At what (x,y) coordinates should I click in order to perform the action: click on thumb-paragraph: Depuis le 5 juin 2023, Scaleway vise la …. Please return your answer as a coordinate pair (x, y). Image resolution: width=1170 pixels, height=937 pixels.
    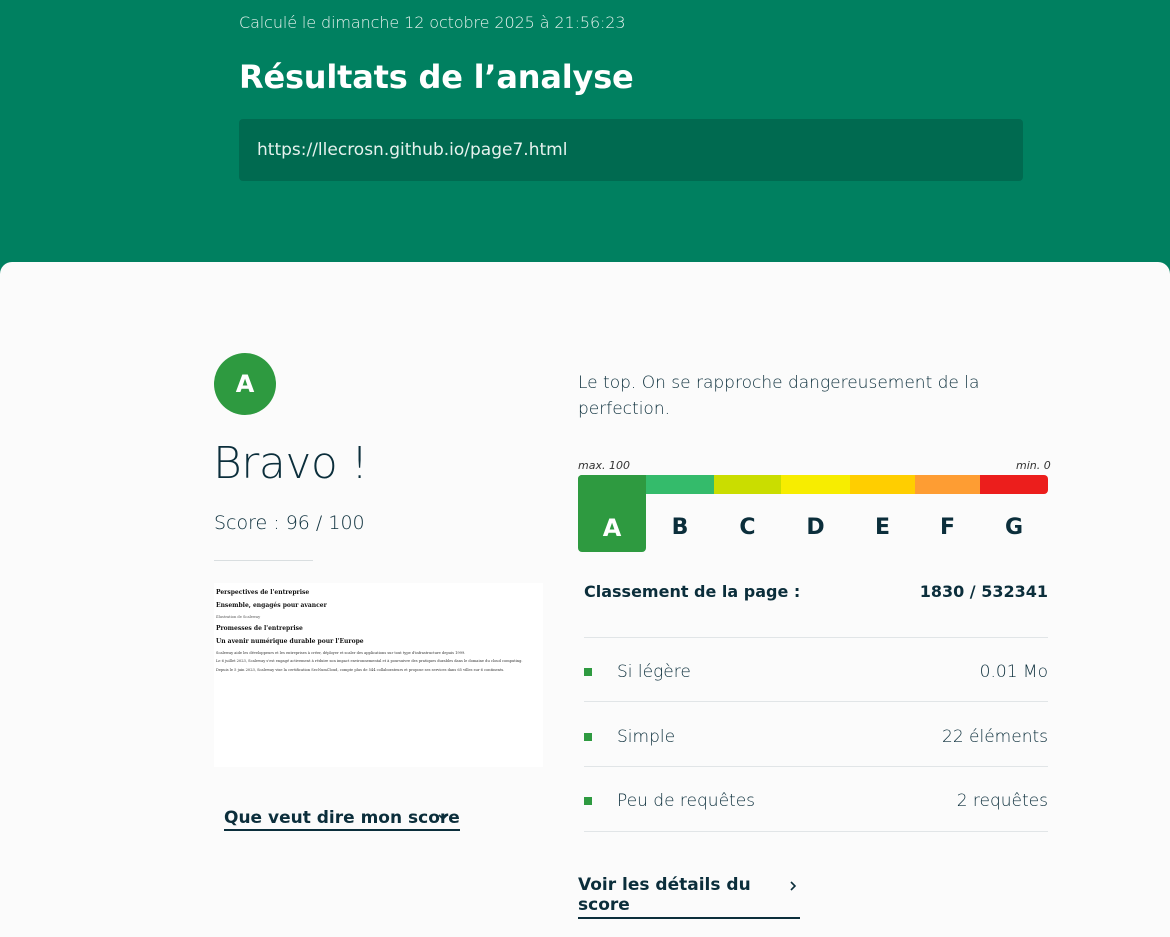
    Looking at the image, I should click on (360, 669).